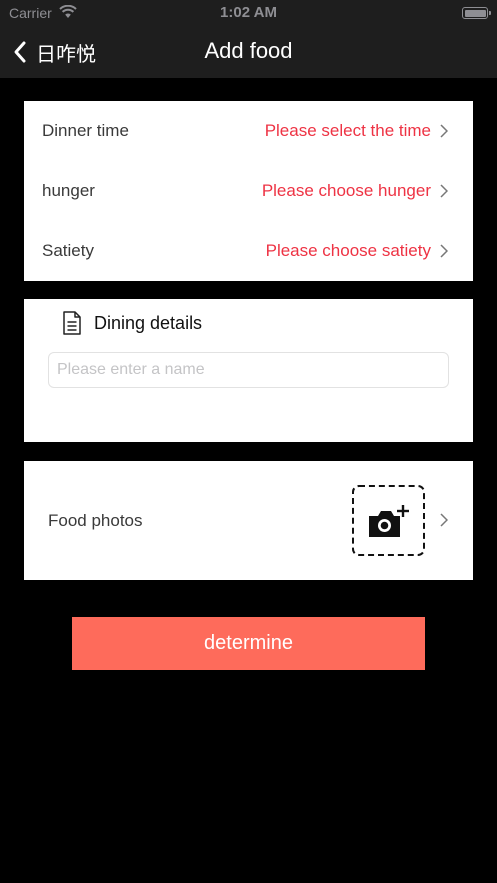 The image size is (497, 883). Describe the element at coordinates (72, 323) in the screenshot. I see `document-icon` at that location.